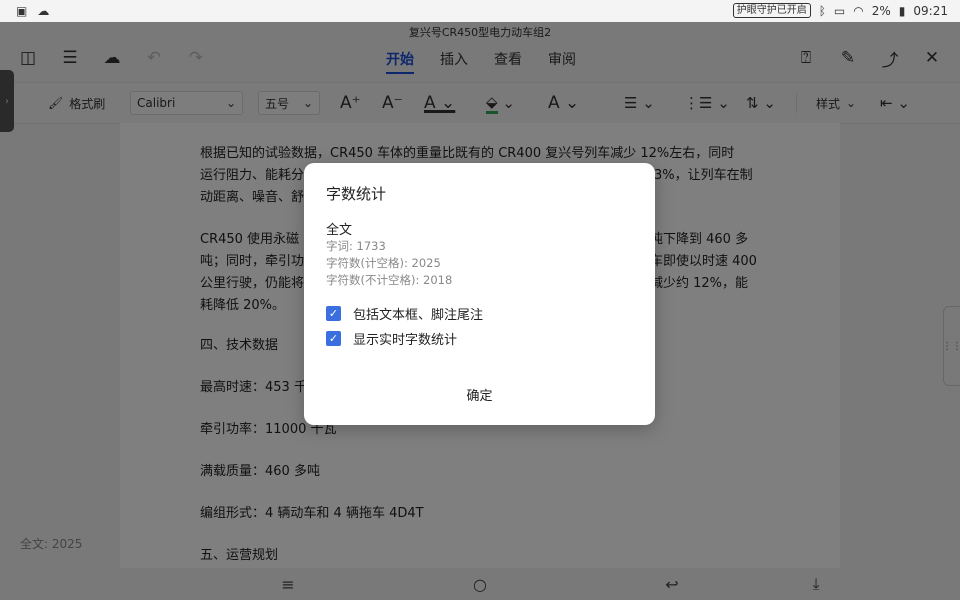  What do you see at coordinates (480, 11) in the screenshot?
I see `status-bar: ▣ ☁ 护眼守护已开启 ᛒ ▭ ◠ 2% ▮ 09:21` at bounding box center [480, 11].